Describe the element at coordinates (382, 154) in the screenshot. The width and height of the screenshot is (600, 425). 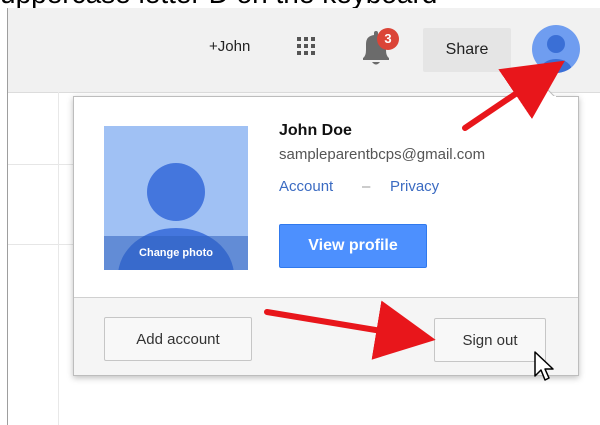
I see `account-email: sampleparentbcps@gmail.com` at that location.